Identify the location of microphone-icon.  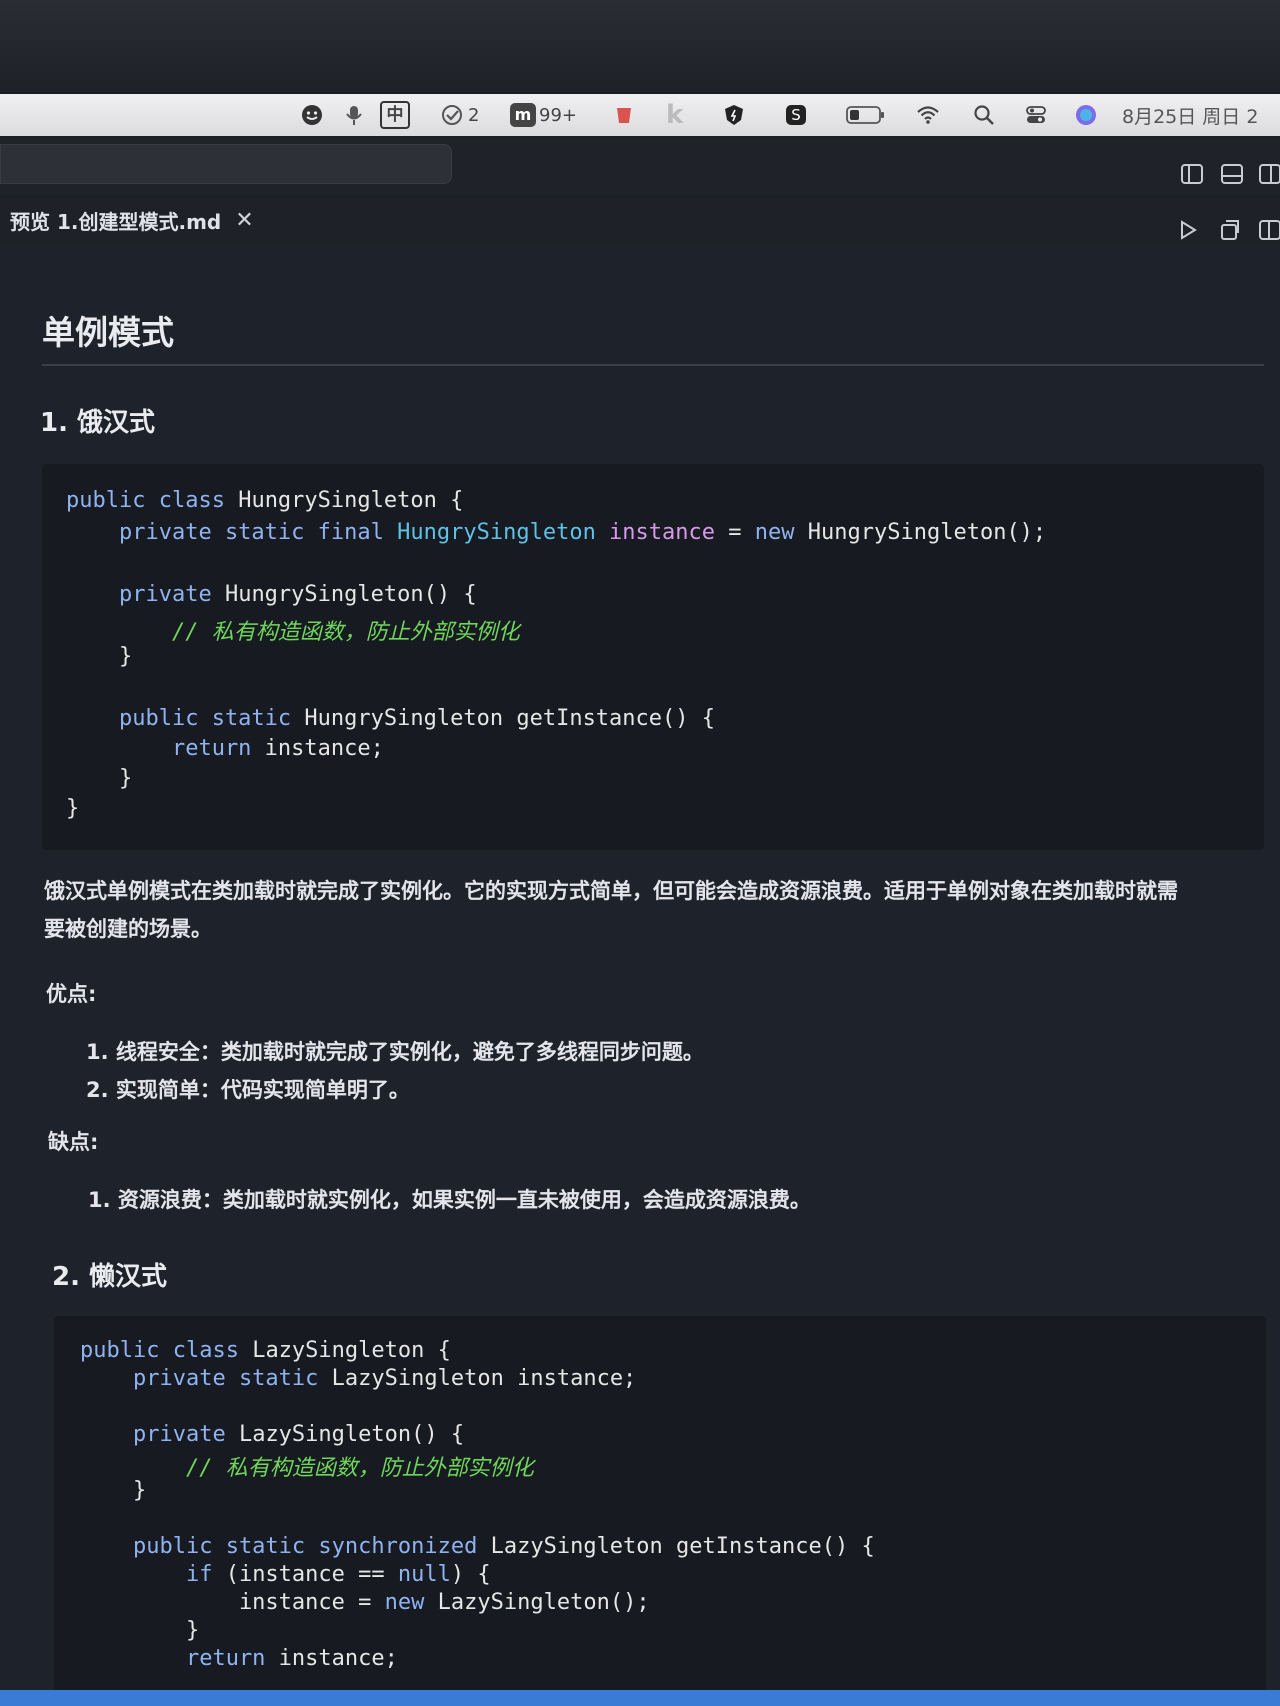
(354, 115).